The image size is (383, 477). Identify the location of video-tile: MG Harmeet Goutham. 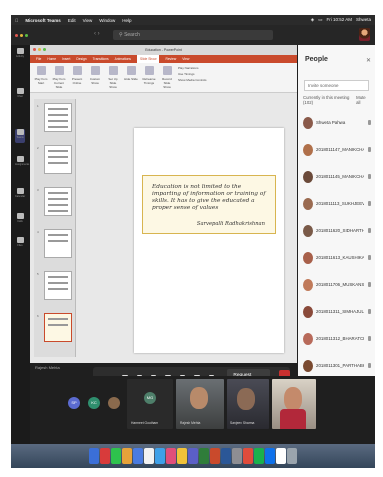
(150, 404).